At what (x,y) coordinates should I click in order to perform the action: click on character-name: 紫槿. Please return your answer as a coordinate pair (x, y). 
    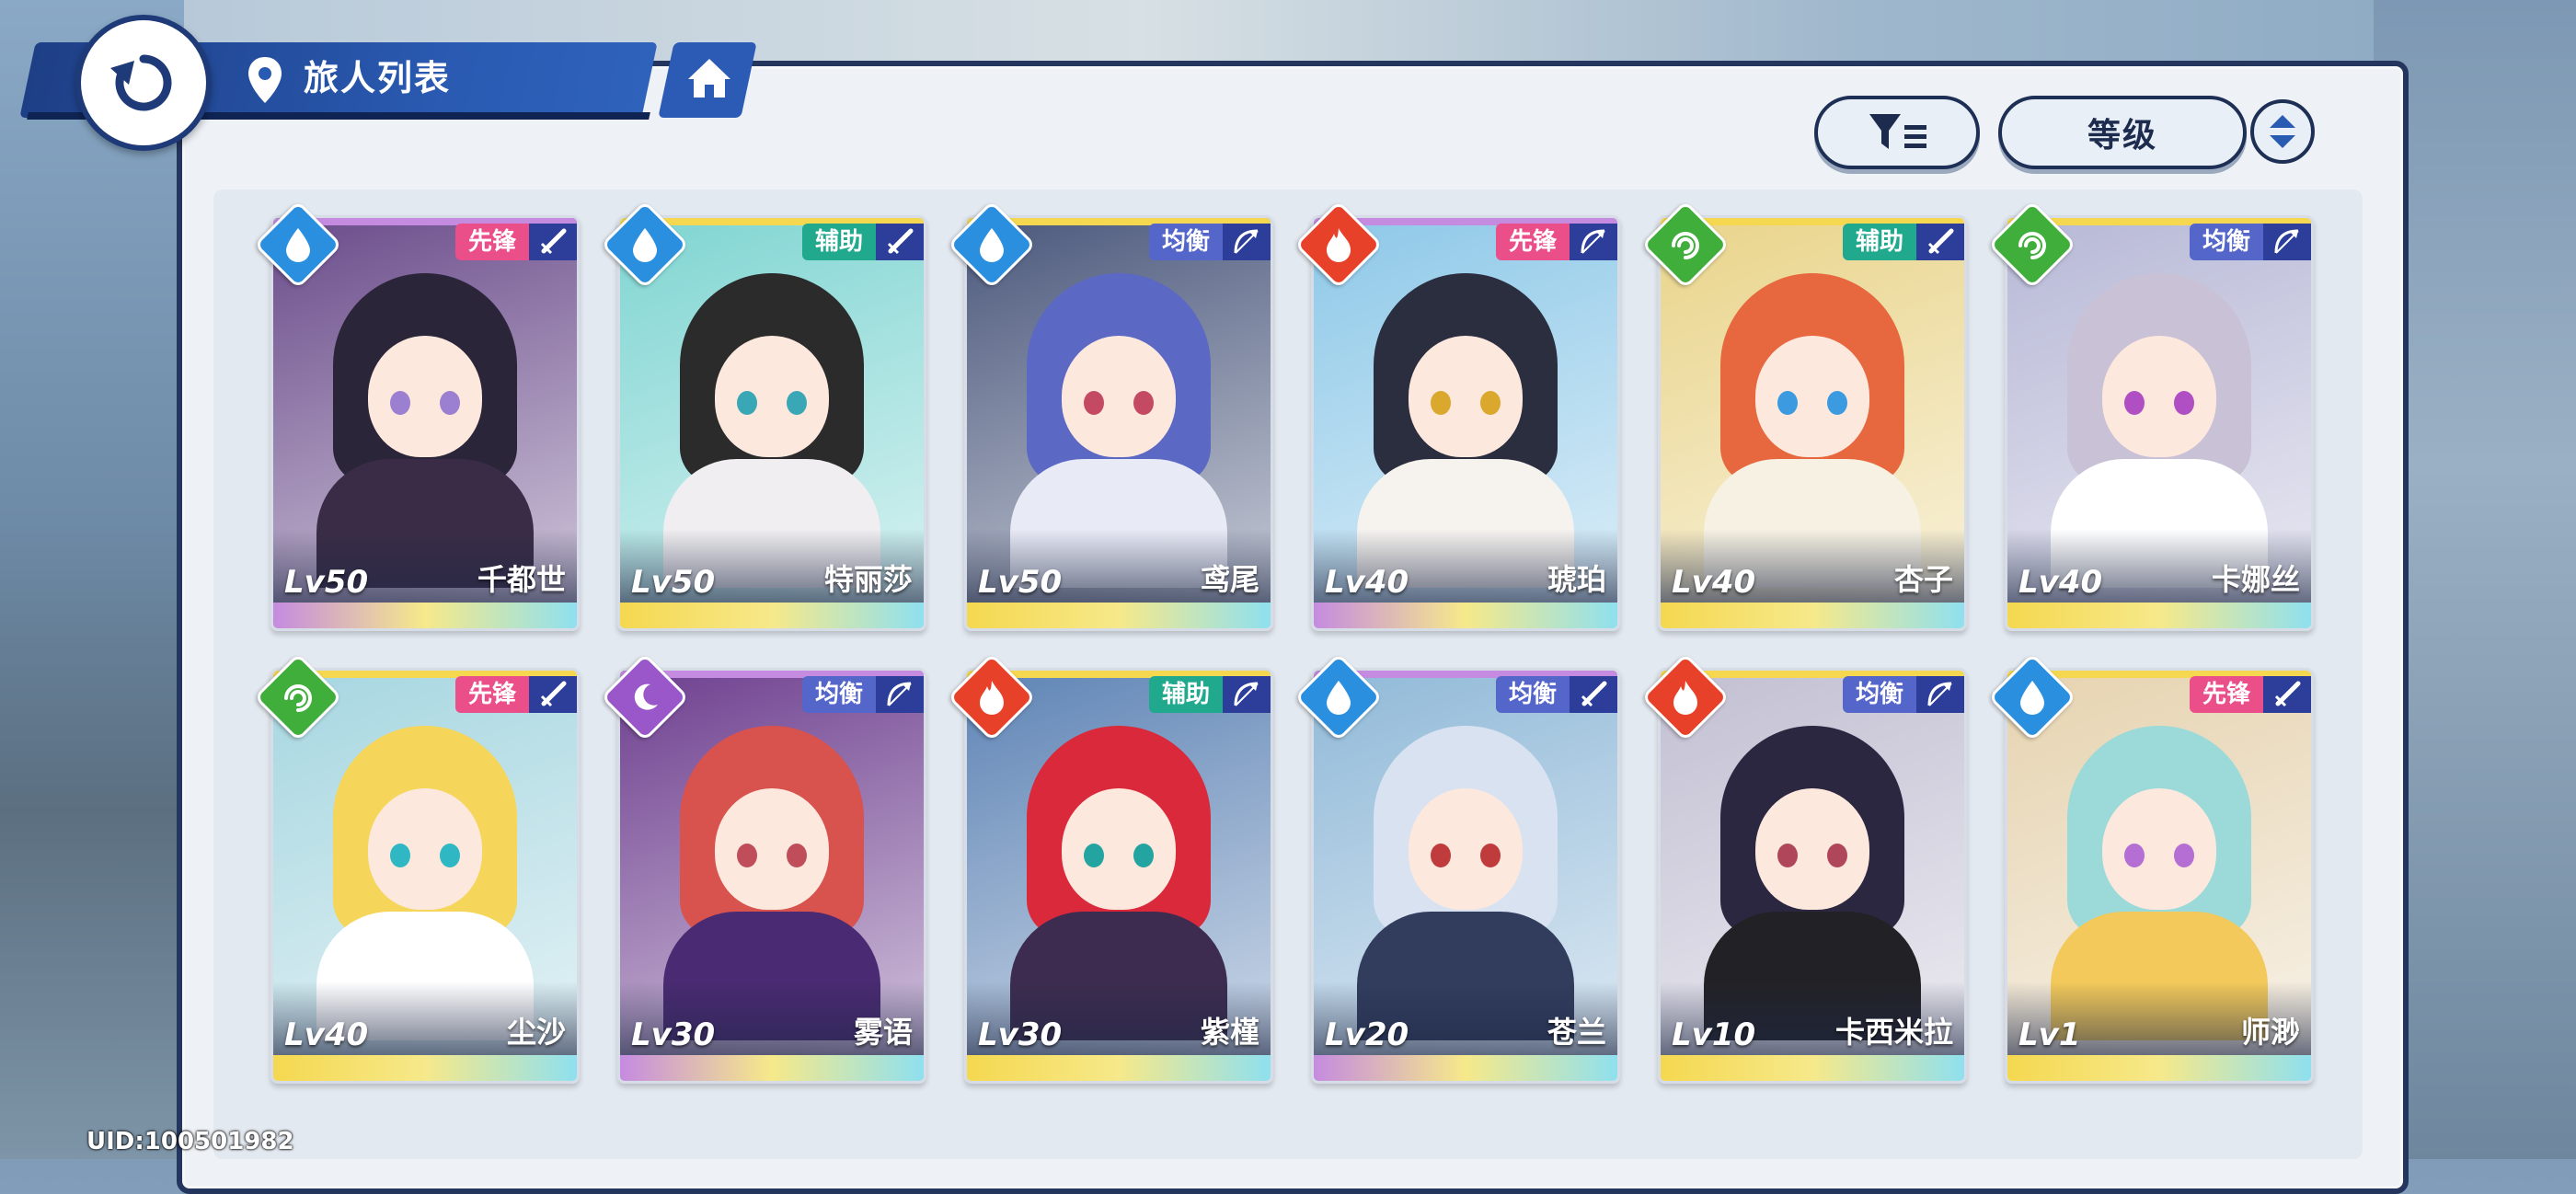
    Looking at the image, I should click on (1229, 1032).